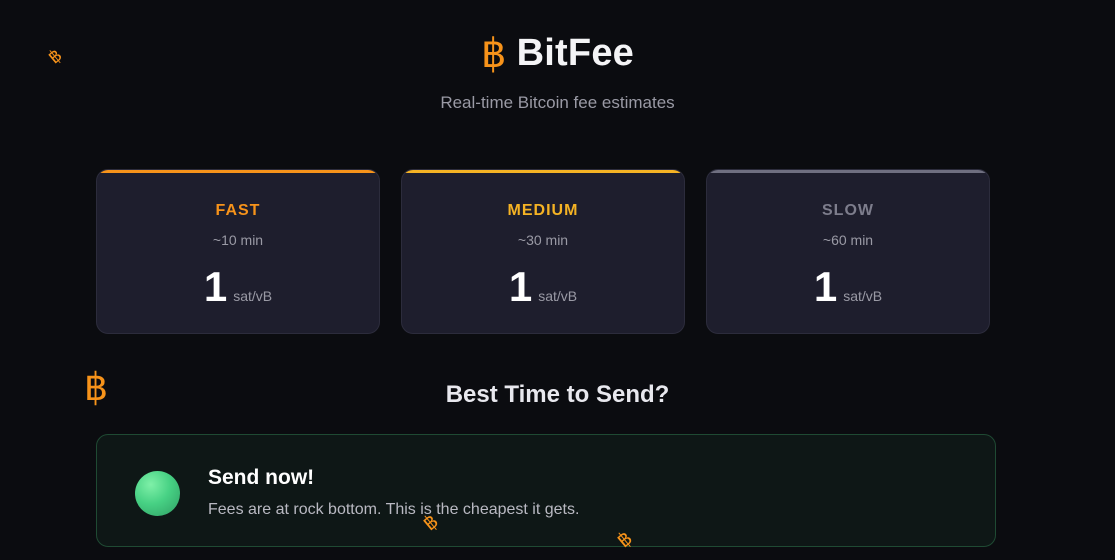 This screenshot has height=560, width=1115. I want to click on section-title: Best Time to Send?, so click(557, 394).